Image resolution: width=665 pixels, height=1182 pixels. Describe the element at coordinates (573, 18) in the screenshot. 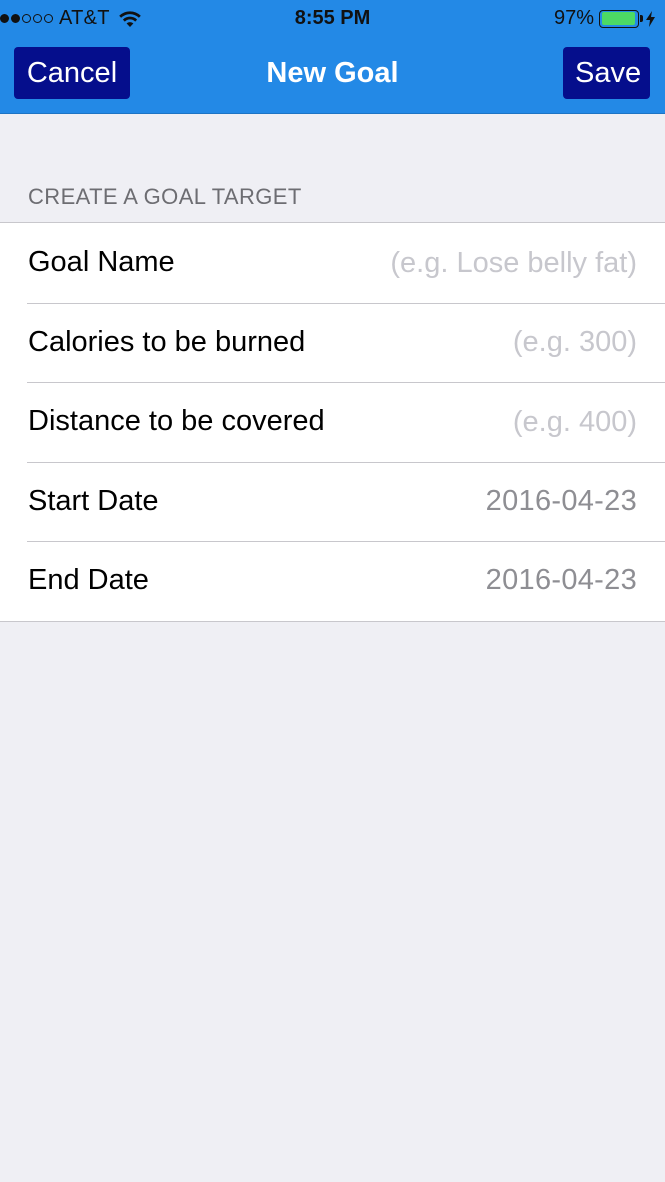

I see `battery-percent: 97%` at that location.